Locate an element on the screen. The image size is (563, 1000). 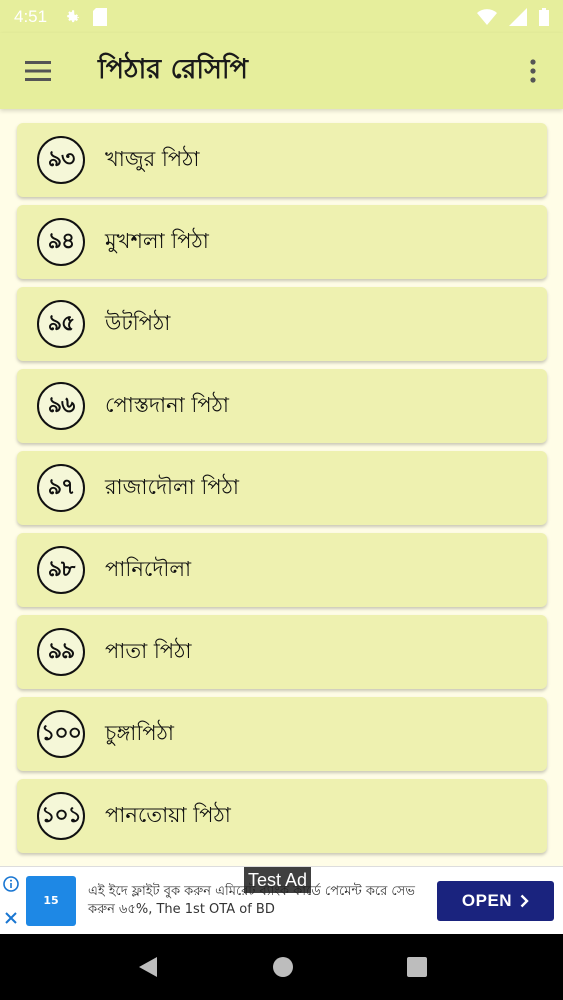
ad-info-icon is located at coordinates (11, 884).